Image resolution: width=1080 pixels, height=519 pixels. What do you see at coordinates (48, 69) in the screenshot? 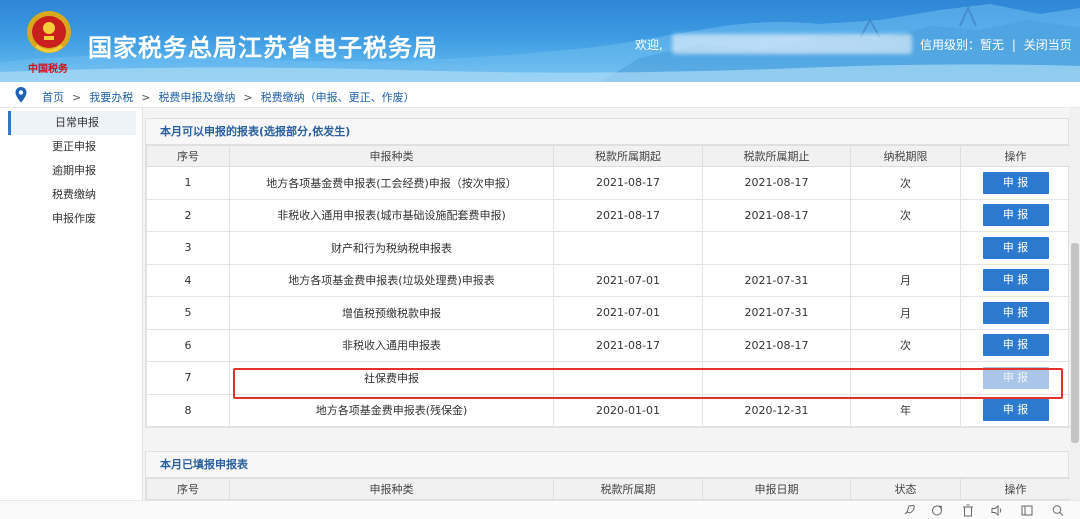
I see `emblem-caption: 中国税务` at bounding box center [48, 69].